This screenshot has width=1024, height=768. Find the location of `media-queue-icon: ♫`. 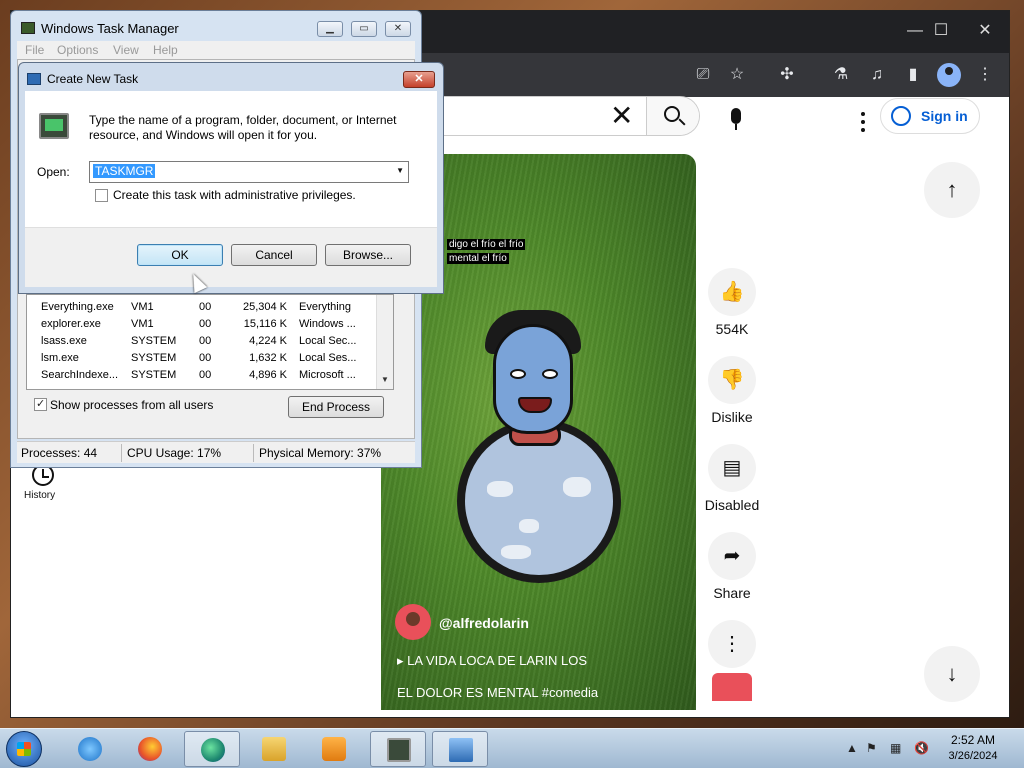

media-queue-icon: ♫ is located at coordinates (877, 75).